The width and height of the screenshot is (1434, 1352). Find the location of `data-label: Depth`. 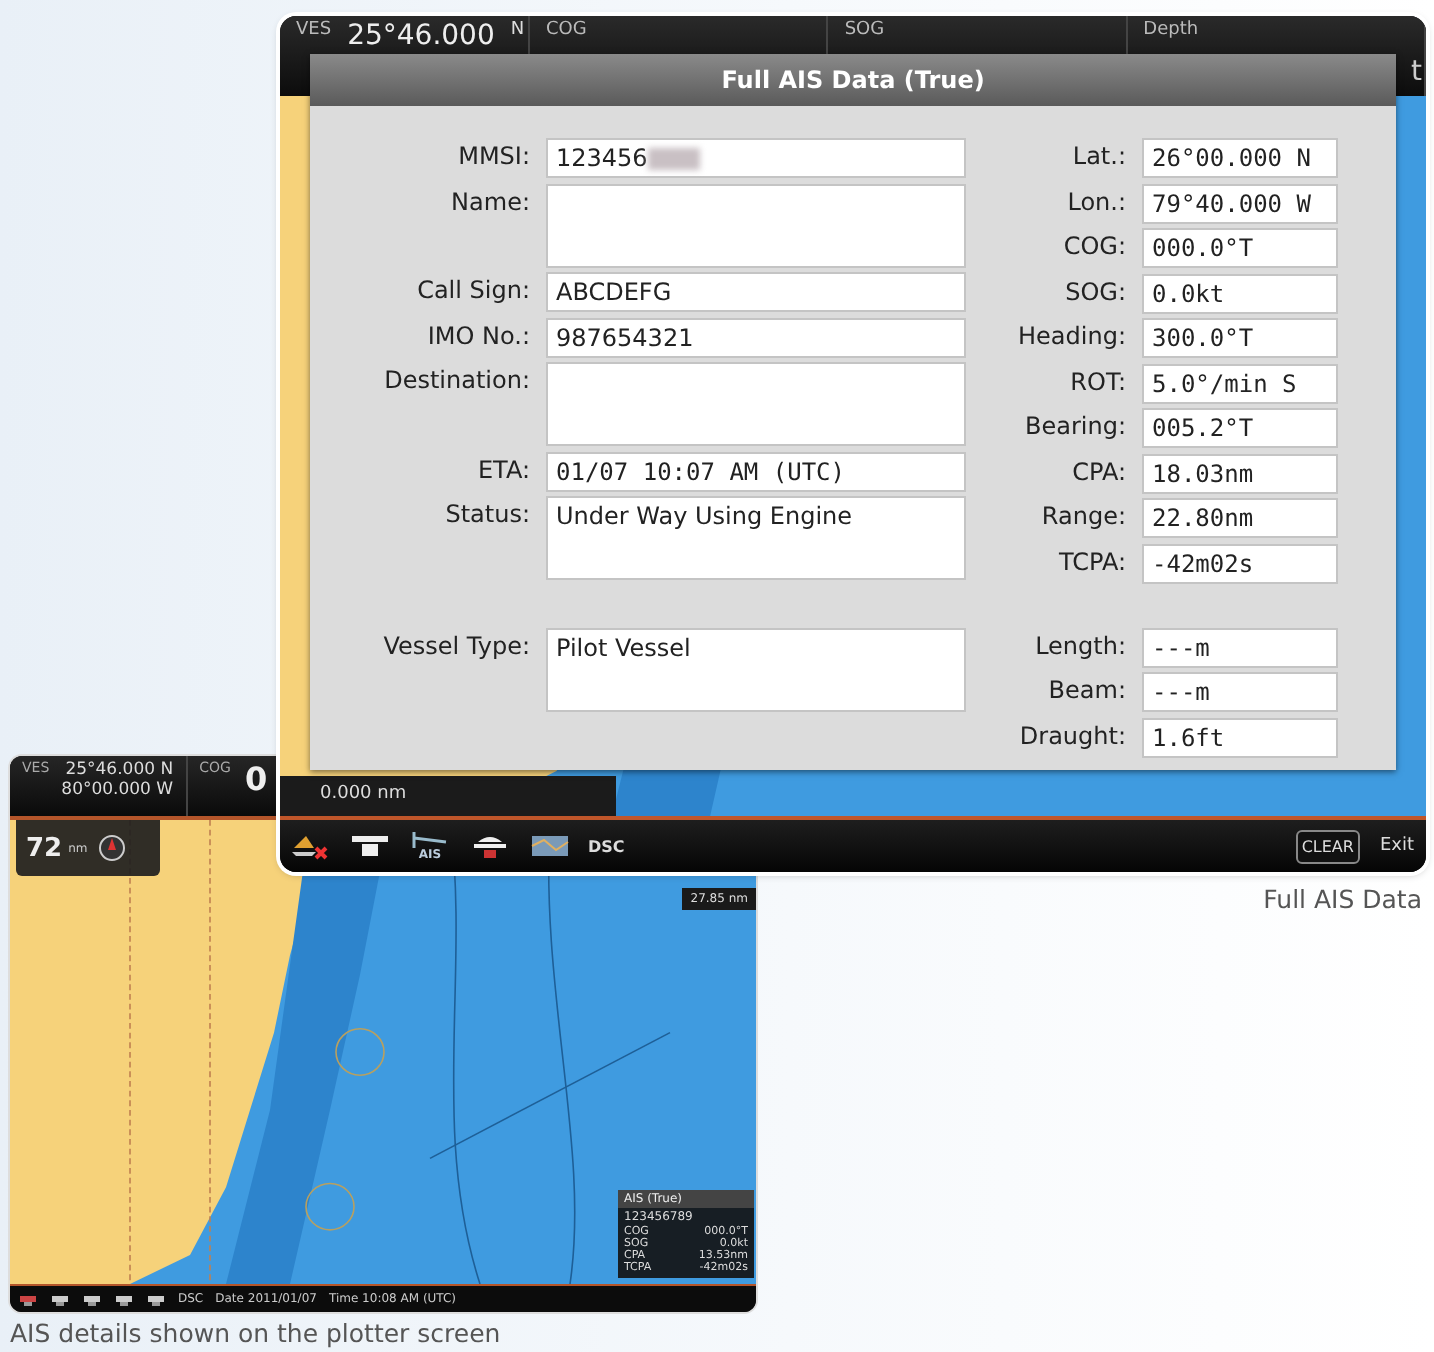

data-label: Depth is located at coordinates (1171, 30).